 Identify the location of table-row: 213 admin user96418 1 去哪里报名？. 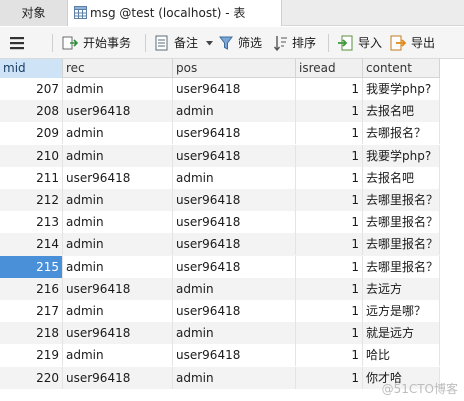
(220, 222).